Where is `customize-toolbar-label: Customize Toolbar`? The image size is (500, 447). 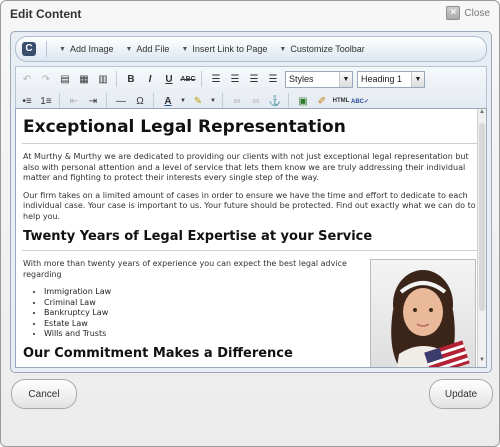
customize-toolbar-label: Customize Toolbar is located at coordinates (327, 49).